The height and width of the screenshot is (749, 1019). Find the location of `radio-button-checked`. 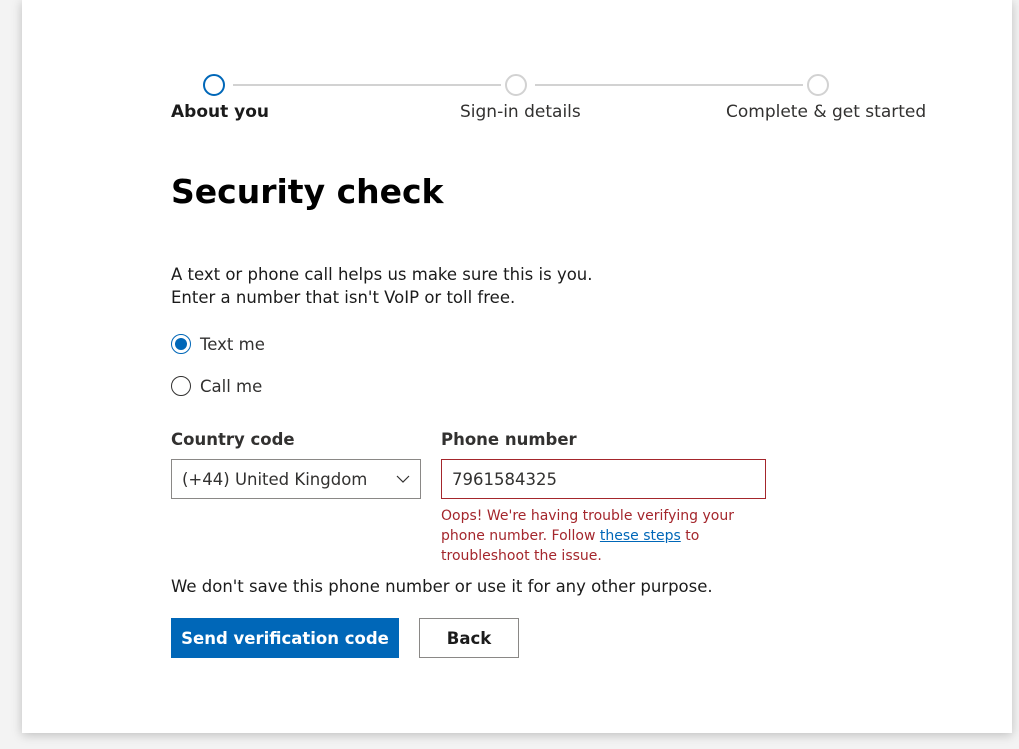

radio-button-checked is located at coordinates (181, 344).